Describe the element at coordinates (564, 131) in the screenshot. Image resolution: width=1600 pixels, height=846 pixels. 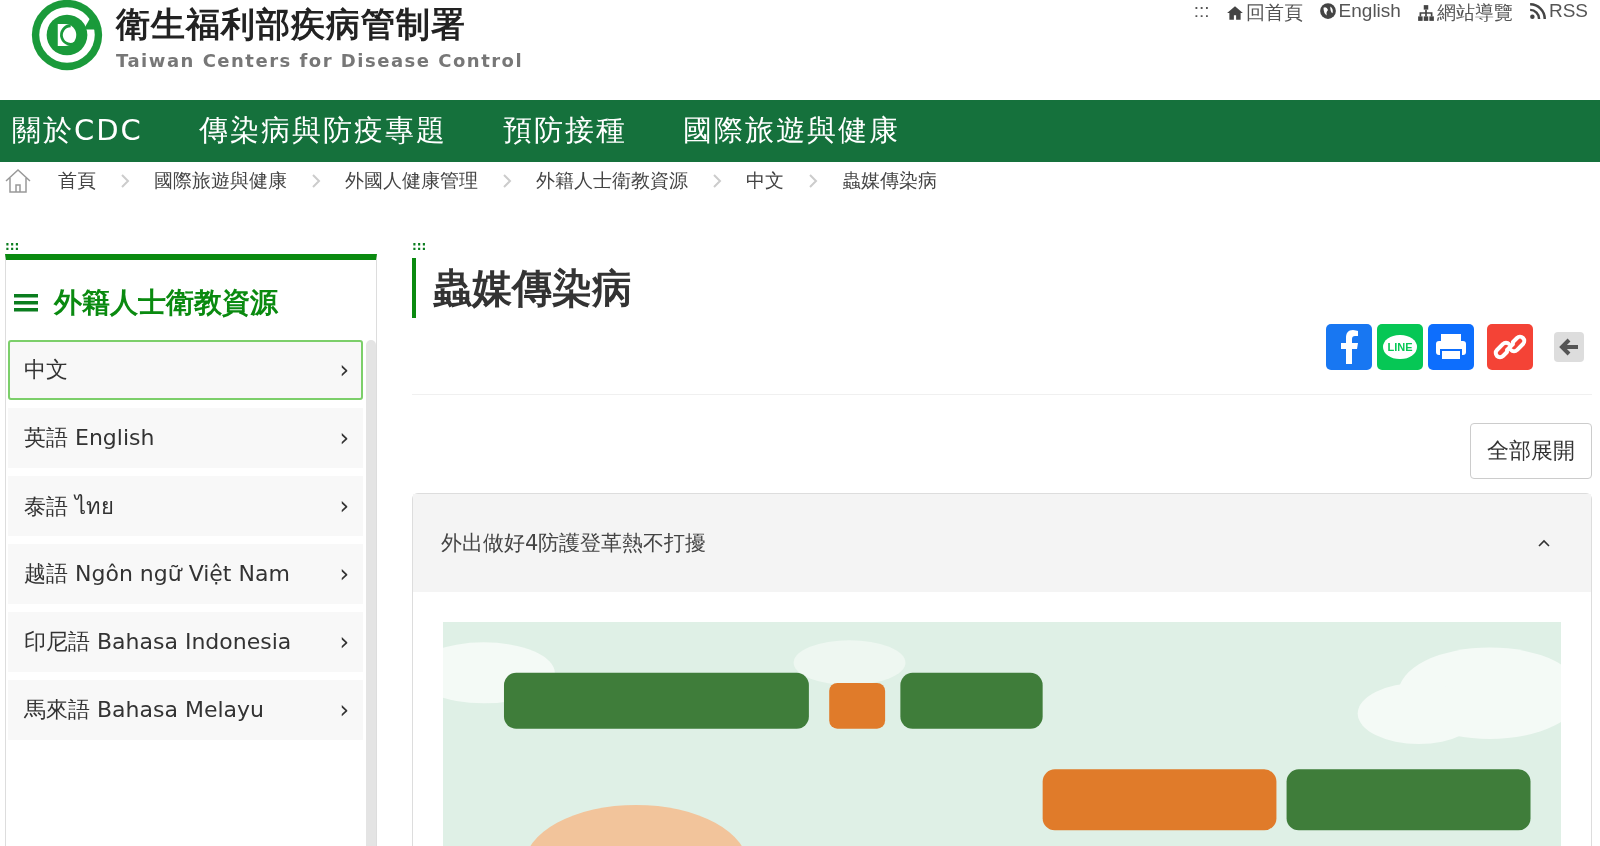
I see `nav-item: 預防接種` at that location.